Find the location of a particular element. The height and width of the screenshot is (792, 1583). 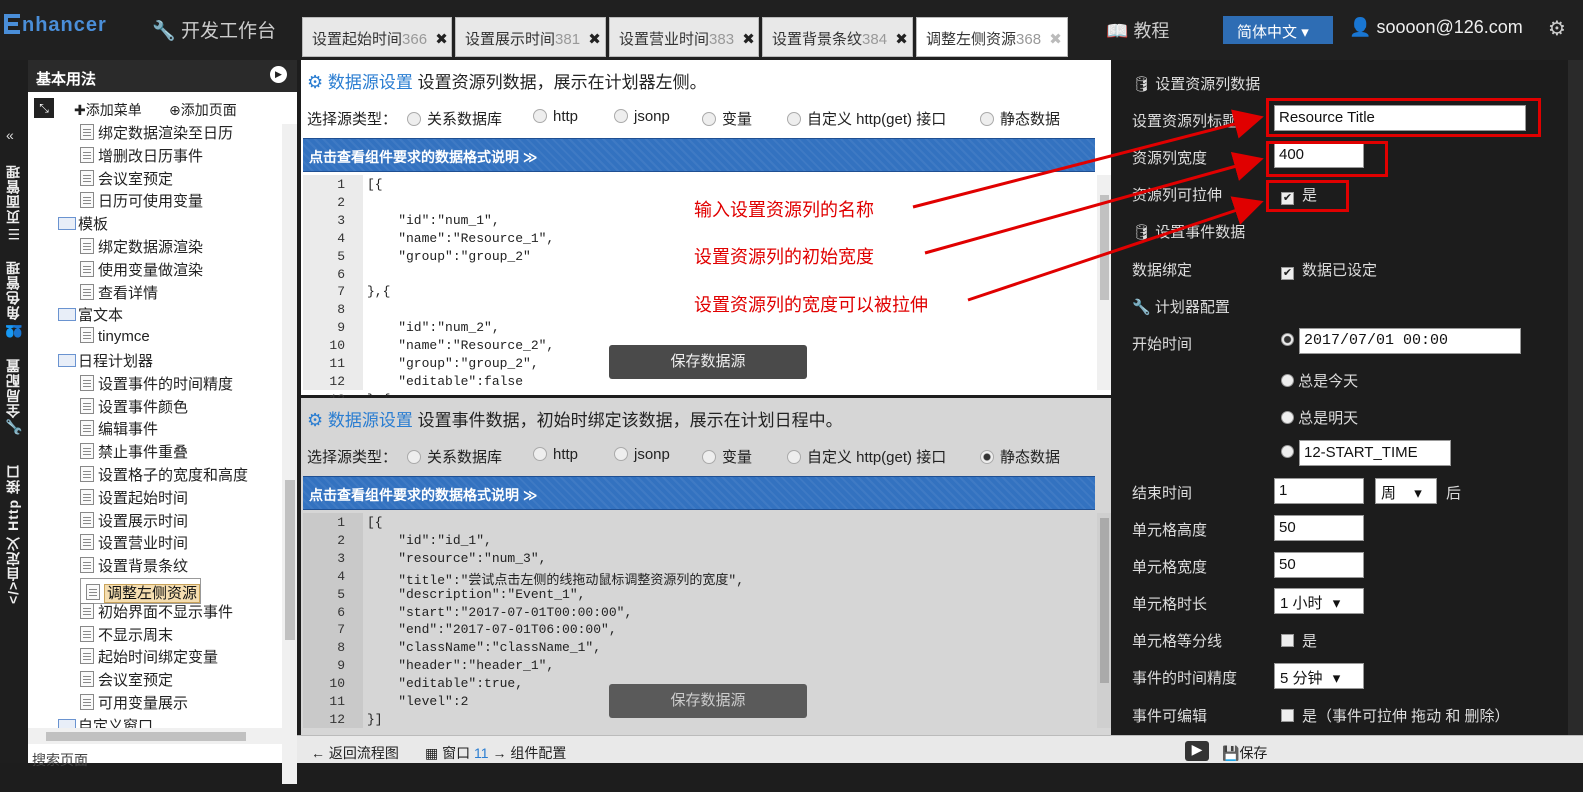

annotation-arrows is located at coordinates (1088, 205).